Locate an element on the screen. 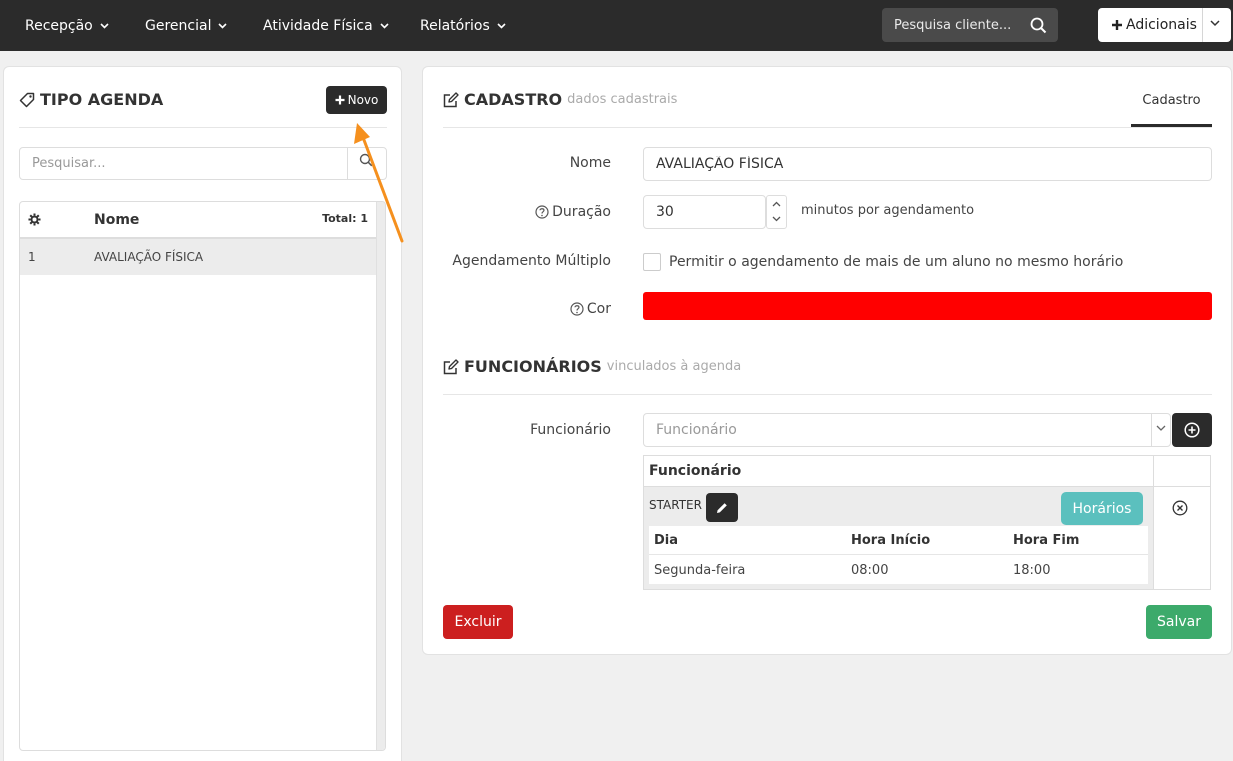 This screenshot has height=761, width=1233. employee-name: STARTER is located at coordinates (675, 505).